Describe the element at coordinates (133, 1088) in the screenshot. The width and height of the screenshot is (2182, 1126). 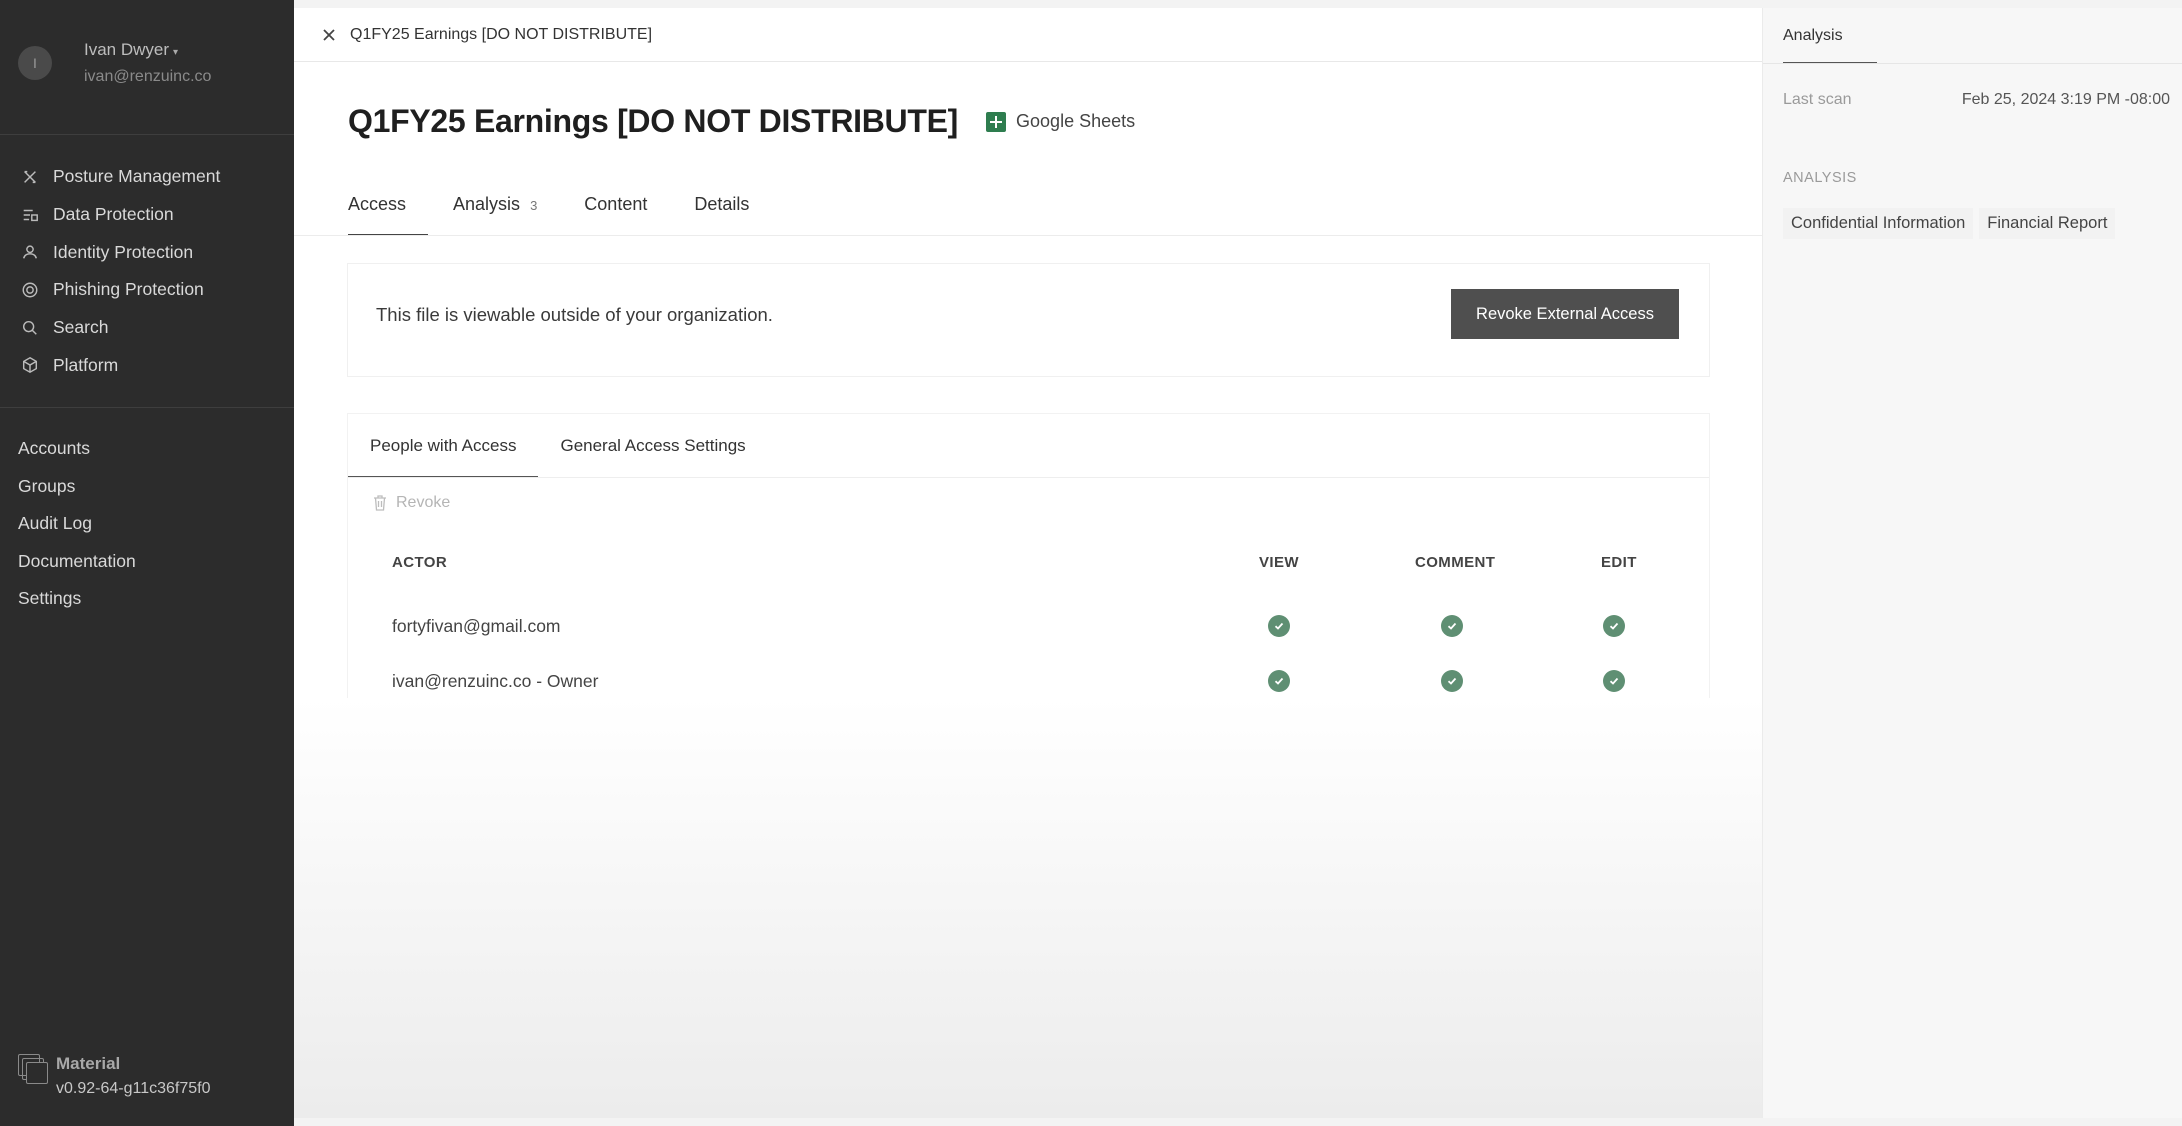
I see `app-version: v0.92-64-g11c36f75f0` at that location.